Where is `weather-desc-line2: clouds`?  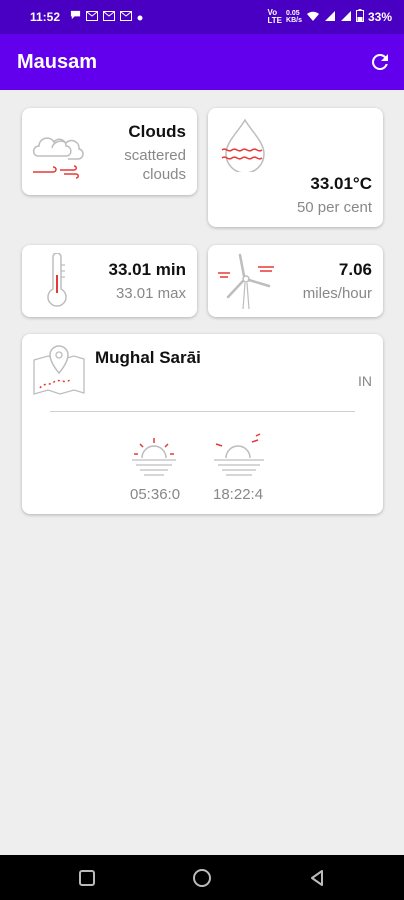
weather-desc-line2: clouds is located at coordinates (164, 174).